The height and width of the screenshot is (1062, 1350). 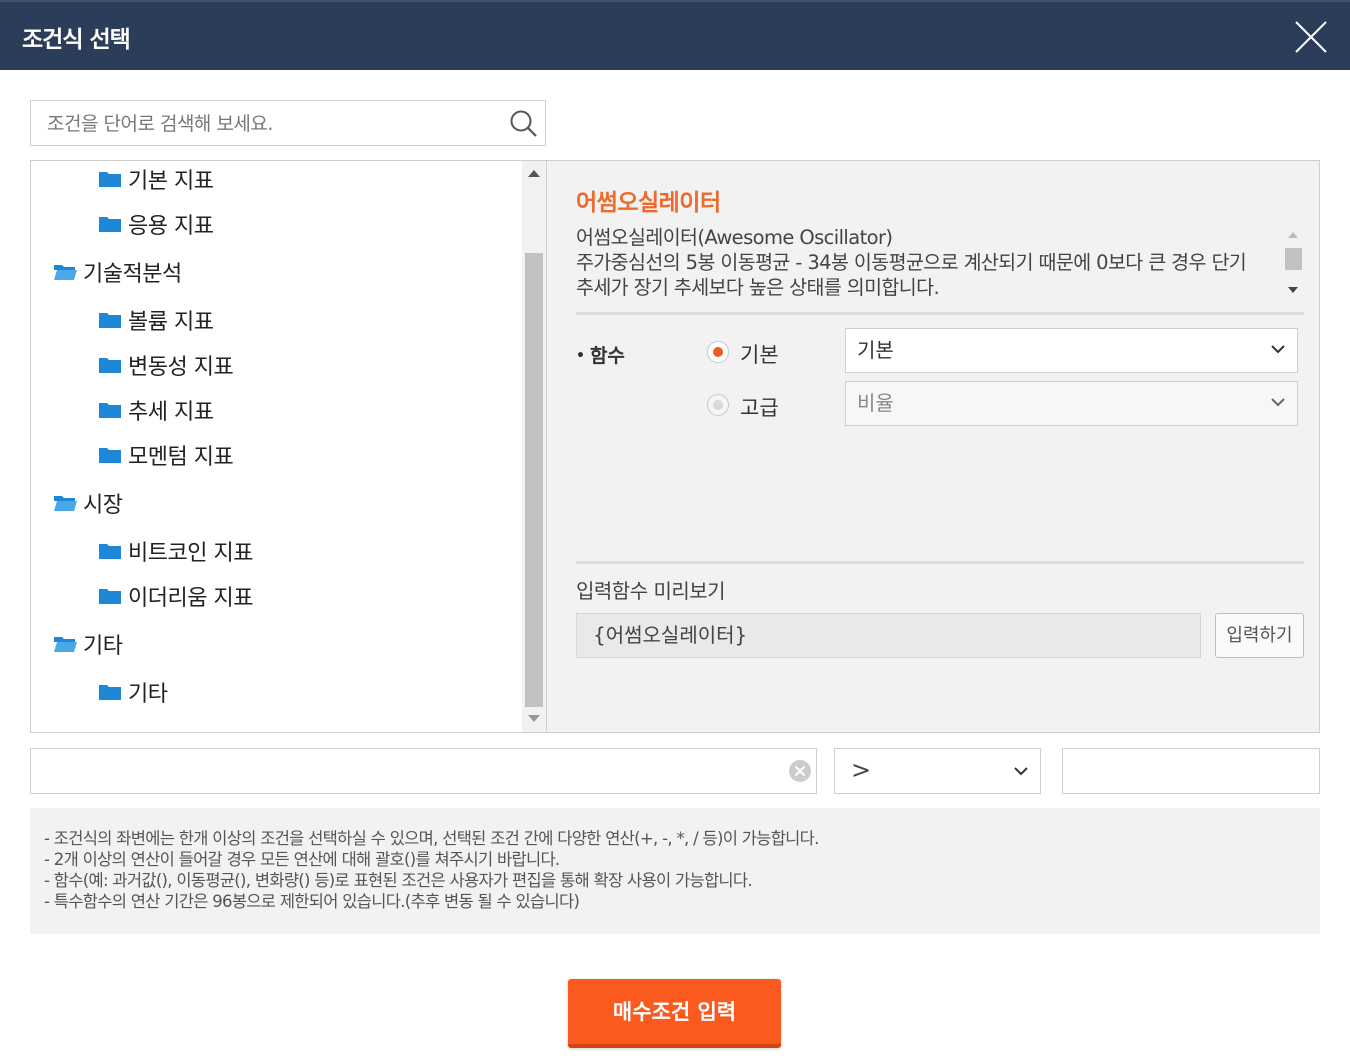 I want to click on select-value: 기본, so click(x=875, y=350).